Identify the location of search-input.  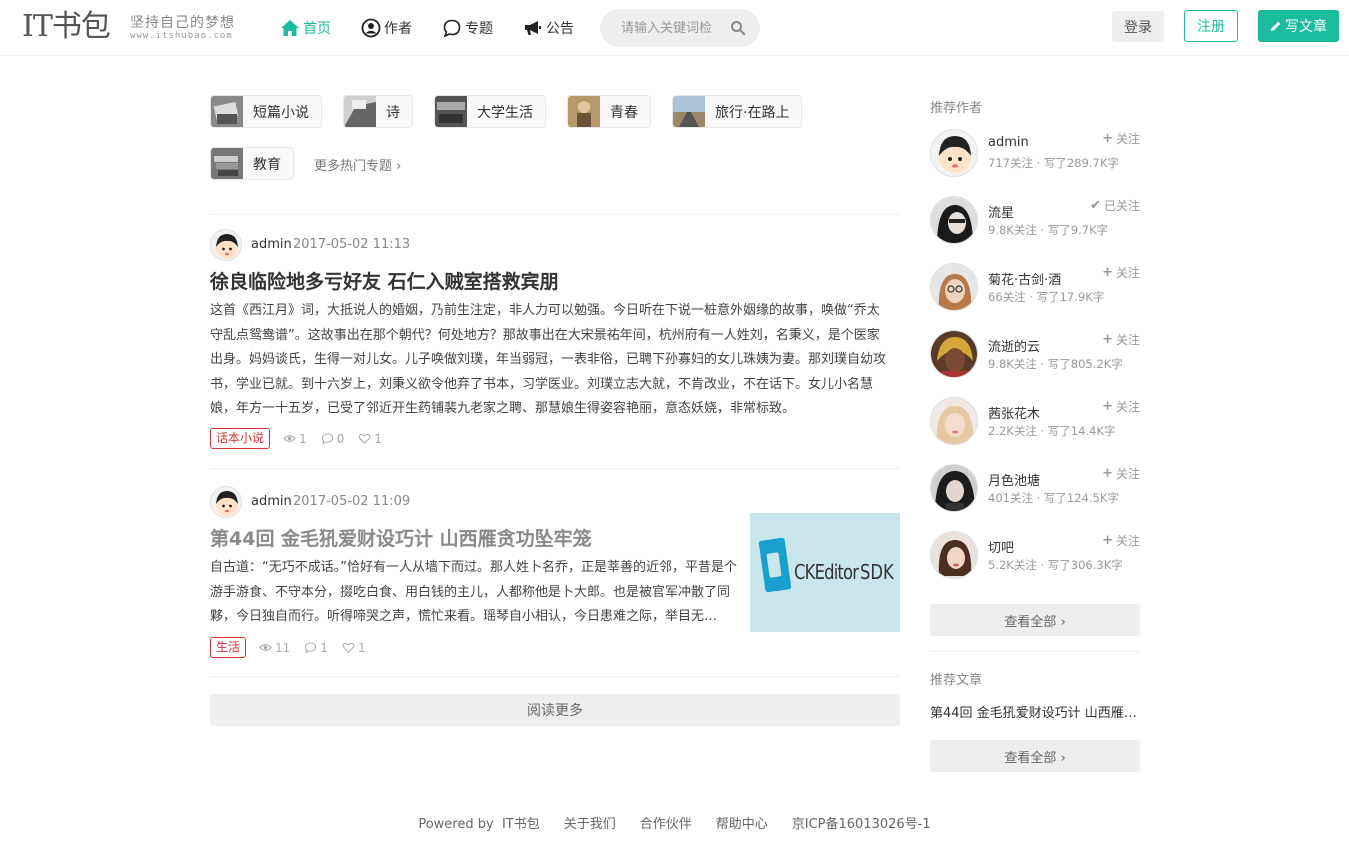
(673, 28).